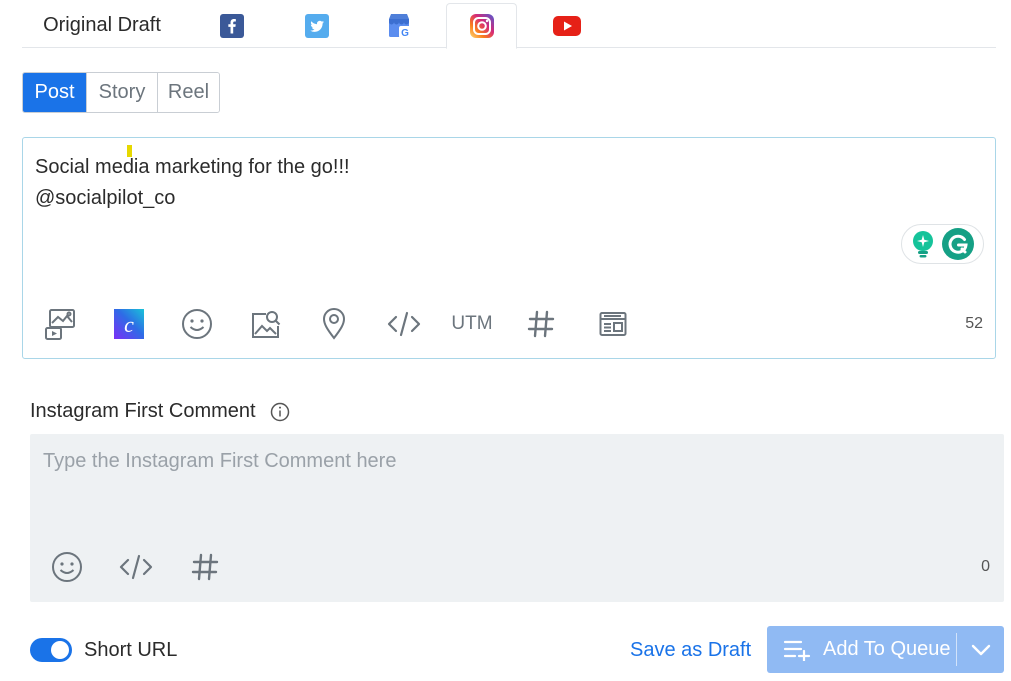 The width and height of the screenshot is (1011, 681). What do you see at coordinates (280, 412) in the screenshot?
I see `info-icon` at bounding box center [280, 412].